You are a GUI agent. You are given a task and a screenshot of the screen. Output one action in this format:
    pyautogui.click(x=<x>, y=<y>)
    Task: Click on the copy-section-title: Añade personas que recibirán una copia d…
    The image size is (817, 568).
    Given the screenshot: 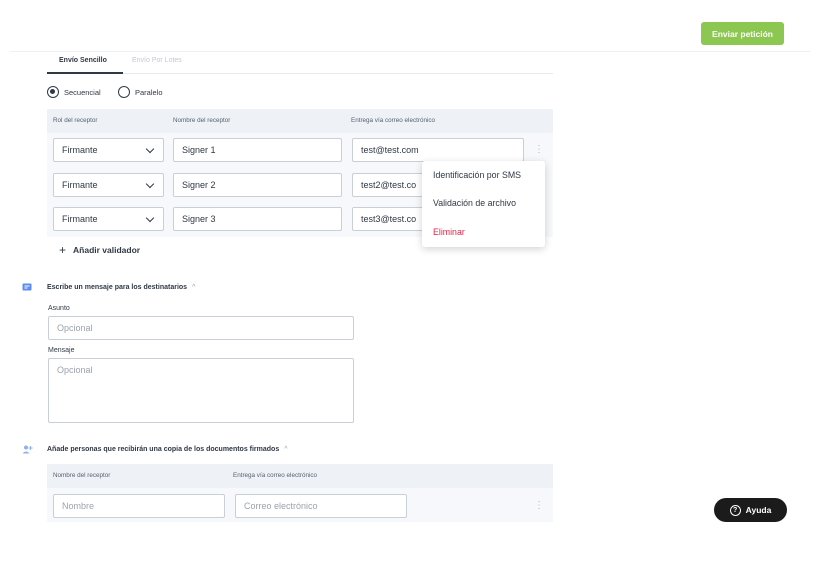 What is the action you would take?
    pyautogui.click(x=167, y=449)
    